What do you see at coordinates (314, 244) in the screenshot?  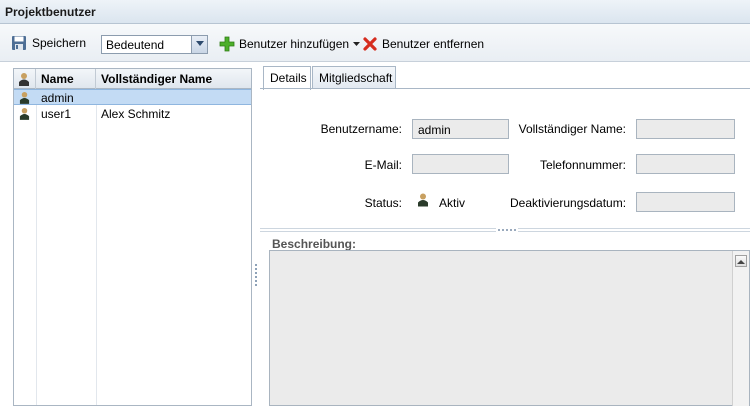 I see `description-label: Beschreibung:` at bounding box center [314, 244].